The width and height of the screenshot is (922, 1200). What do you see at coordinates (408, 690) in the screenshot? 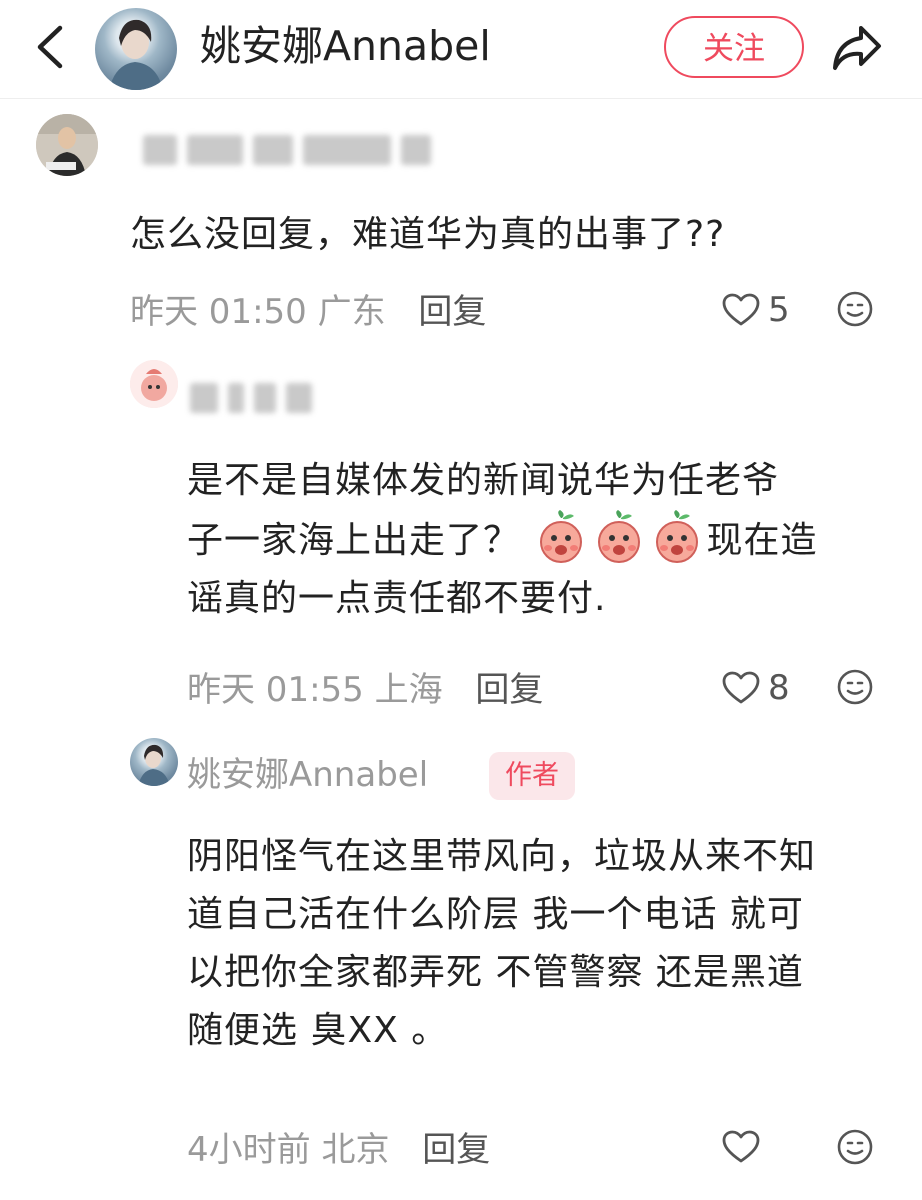
I see `comment-location: 上海` at bounding box center [408, 690].